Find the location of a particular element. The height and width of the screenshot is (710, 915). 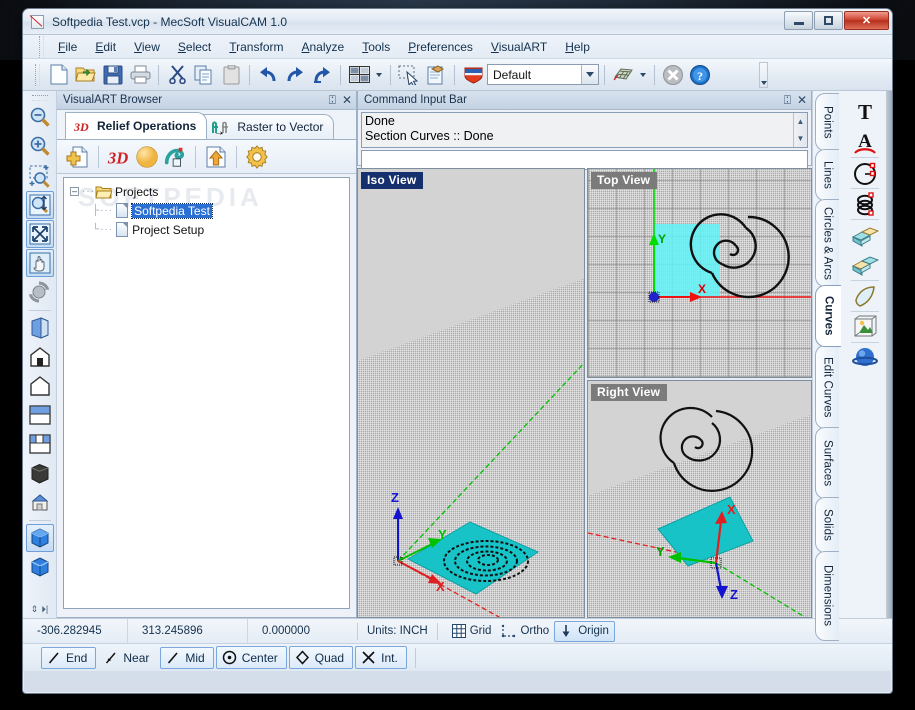

rtab-curves: Curves is located at coordinates (828, 316).